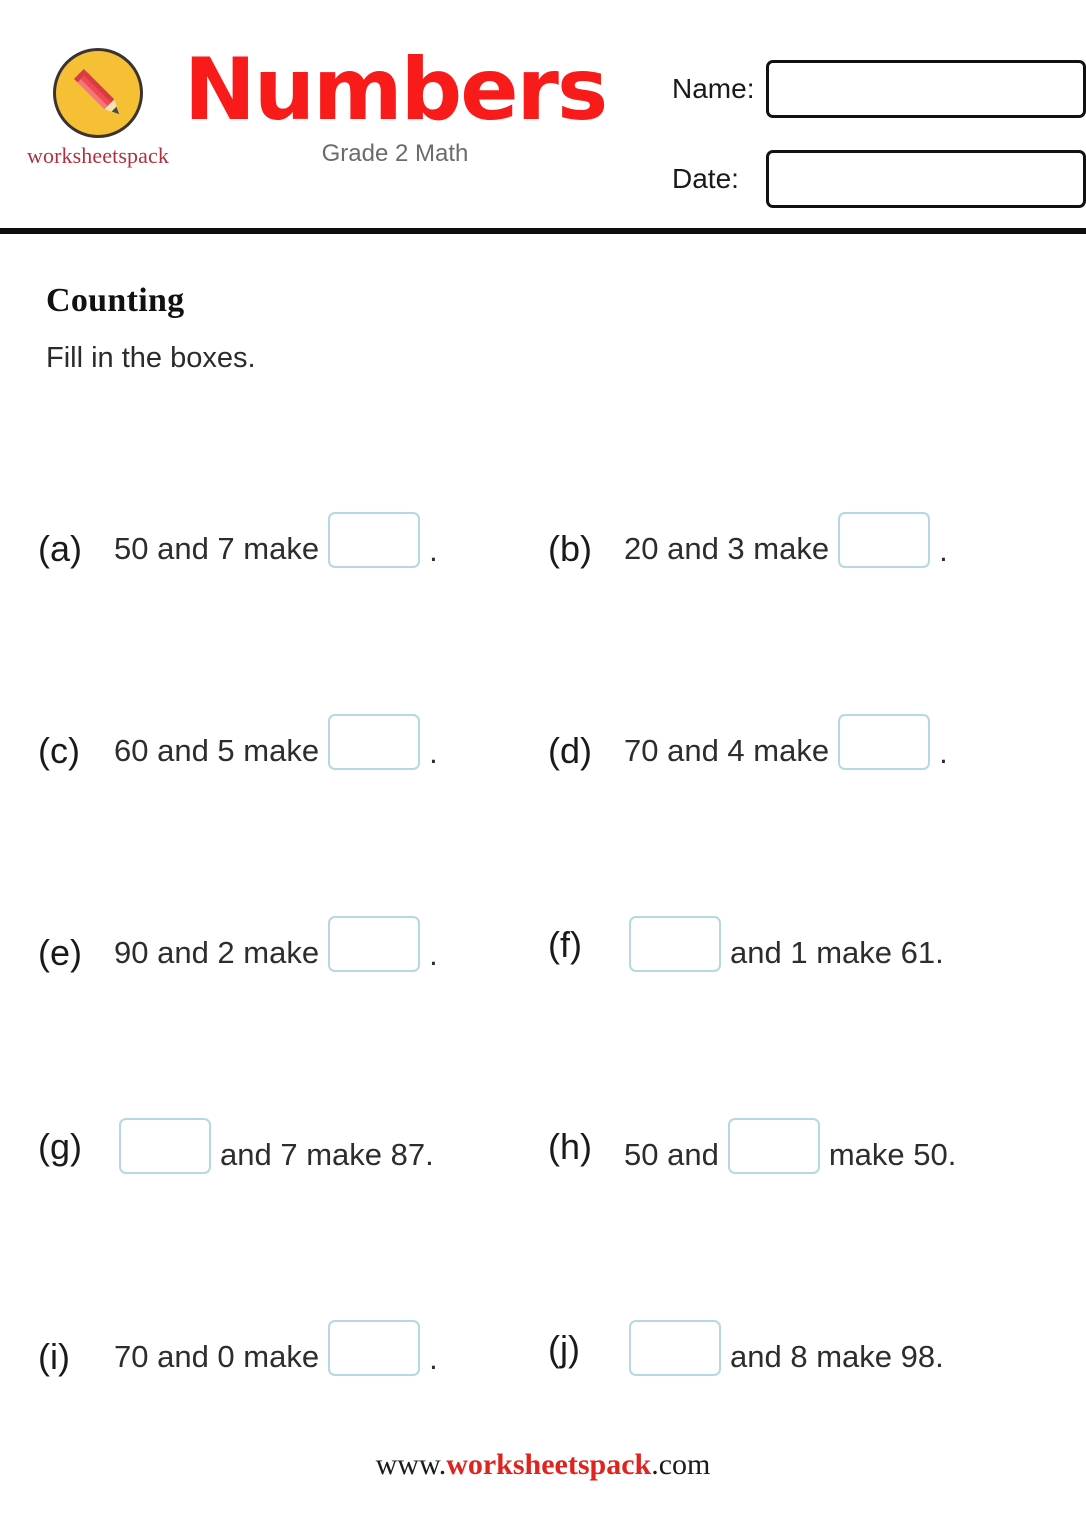 This screenshot has height=1536, width=1086. What do you see at coordinates (926, 89) in the screenshot?
I see `name-input` at bounding box center [926, 89].